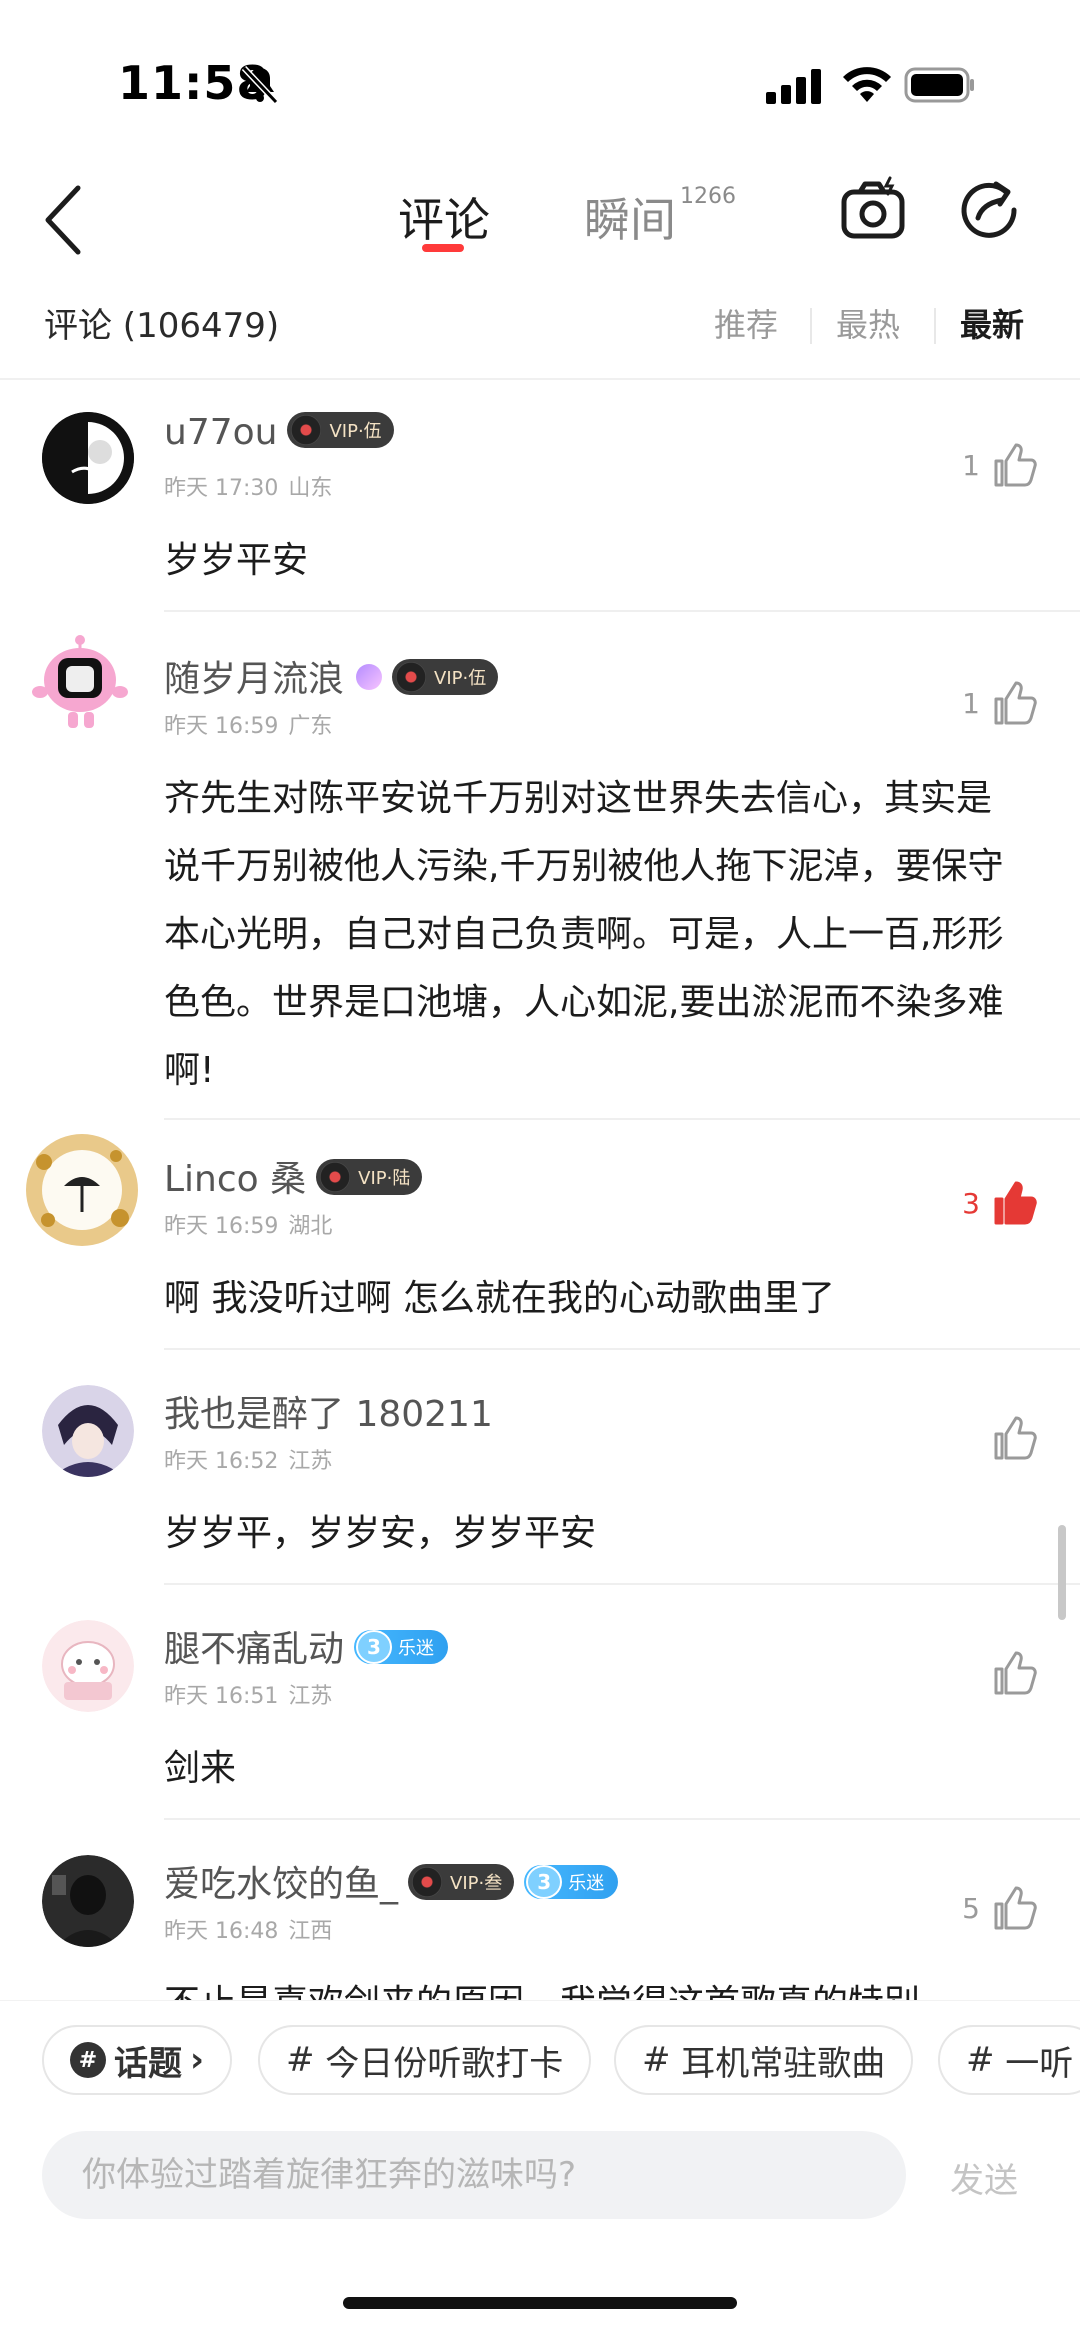  Describe the element at coordinates (444, 217) in the screenshot. I see `tab-comments: 评论` at that location.